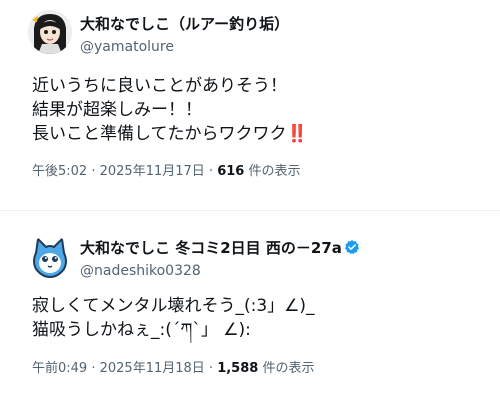  Describe the element at coordinates (238, 368) in the screenshot. I see `views-count: 1,588` at that location.